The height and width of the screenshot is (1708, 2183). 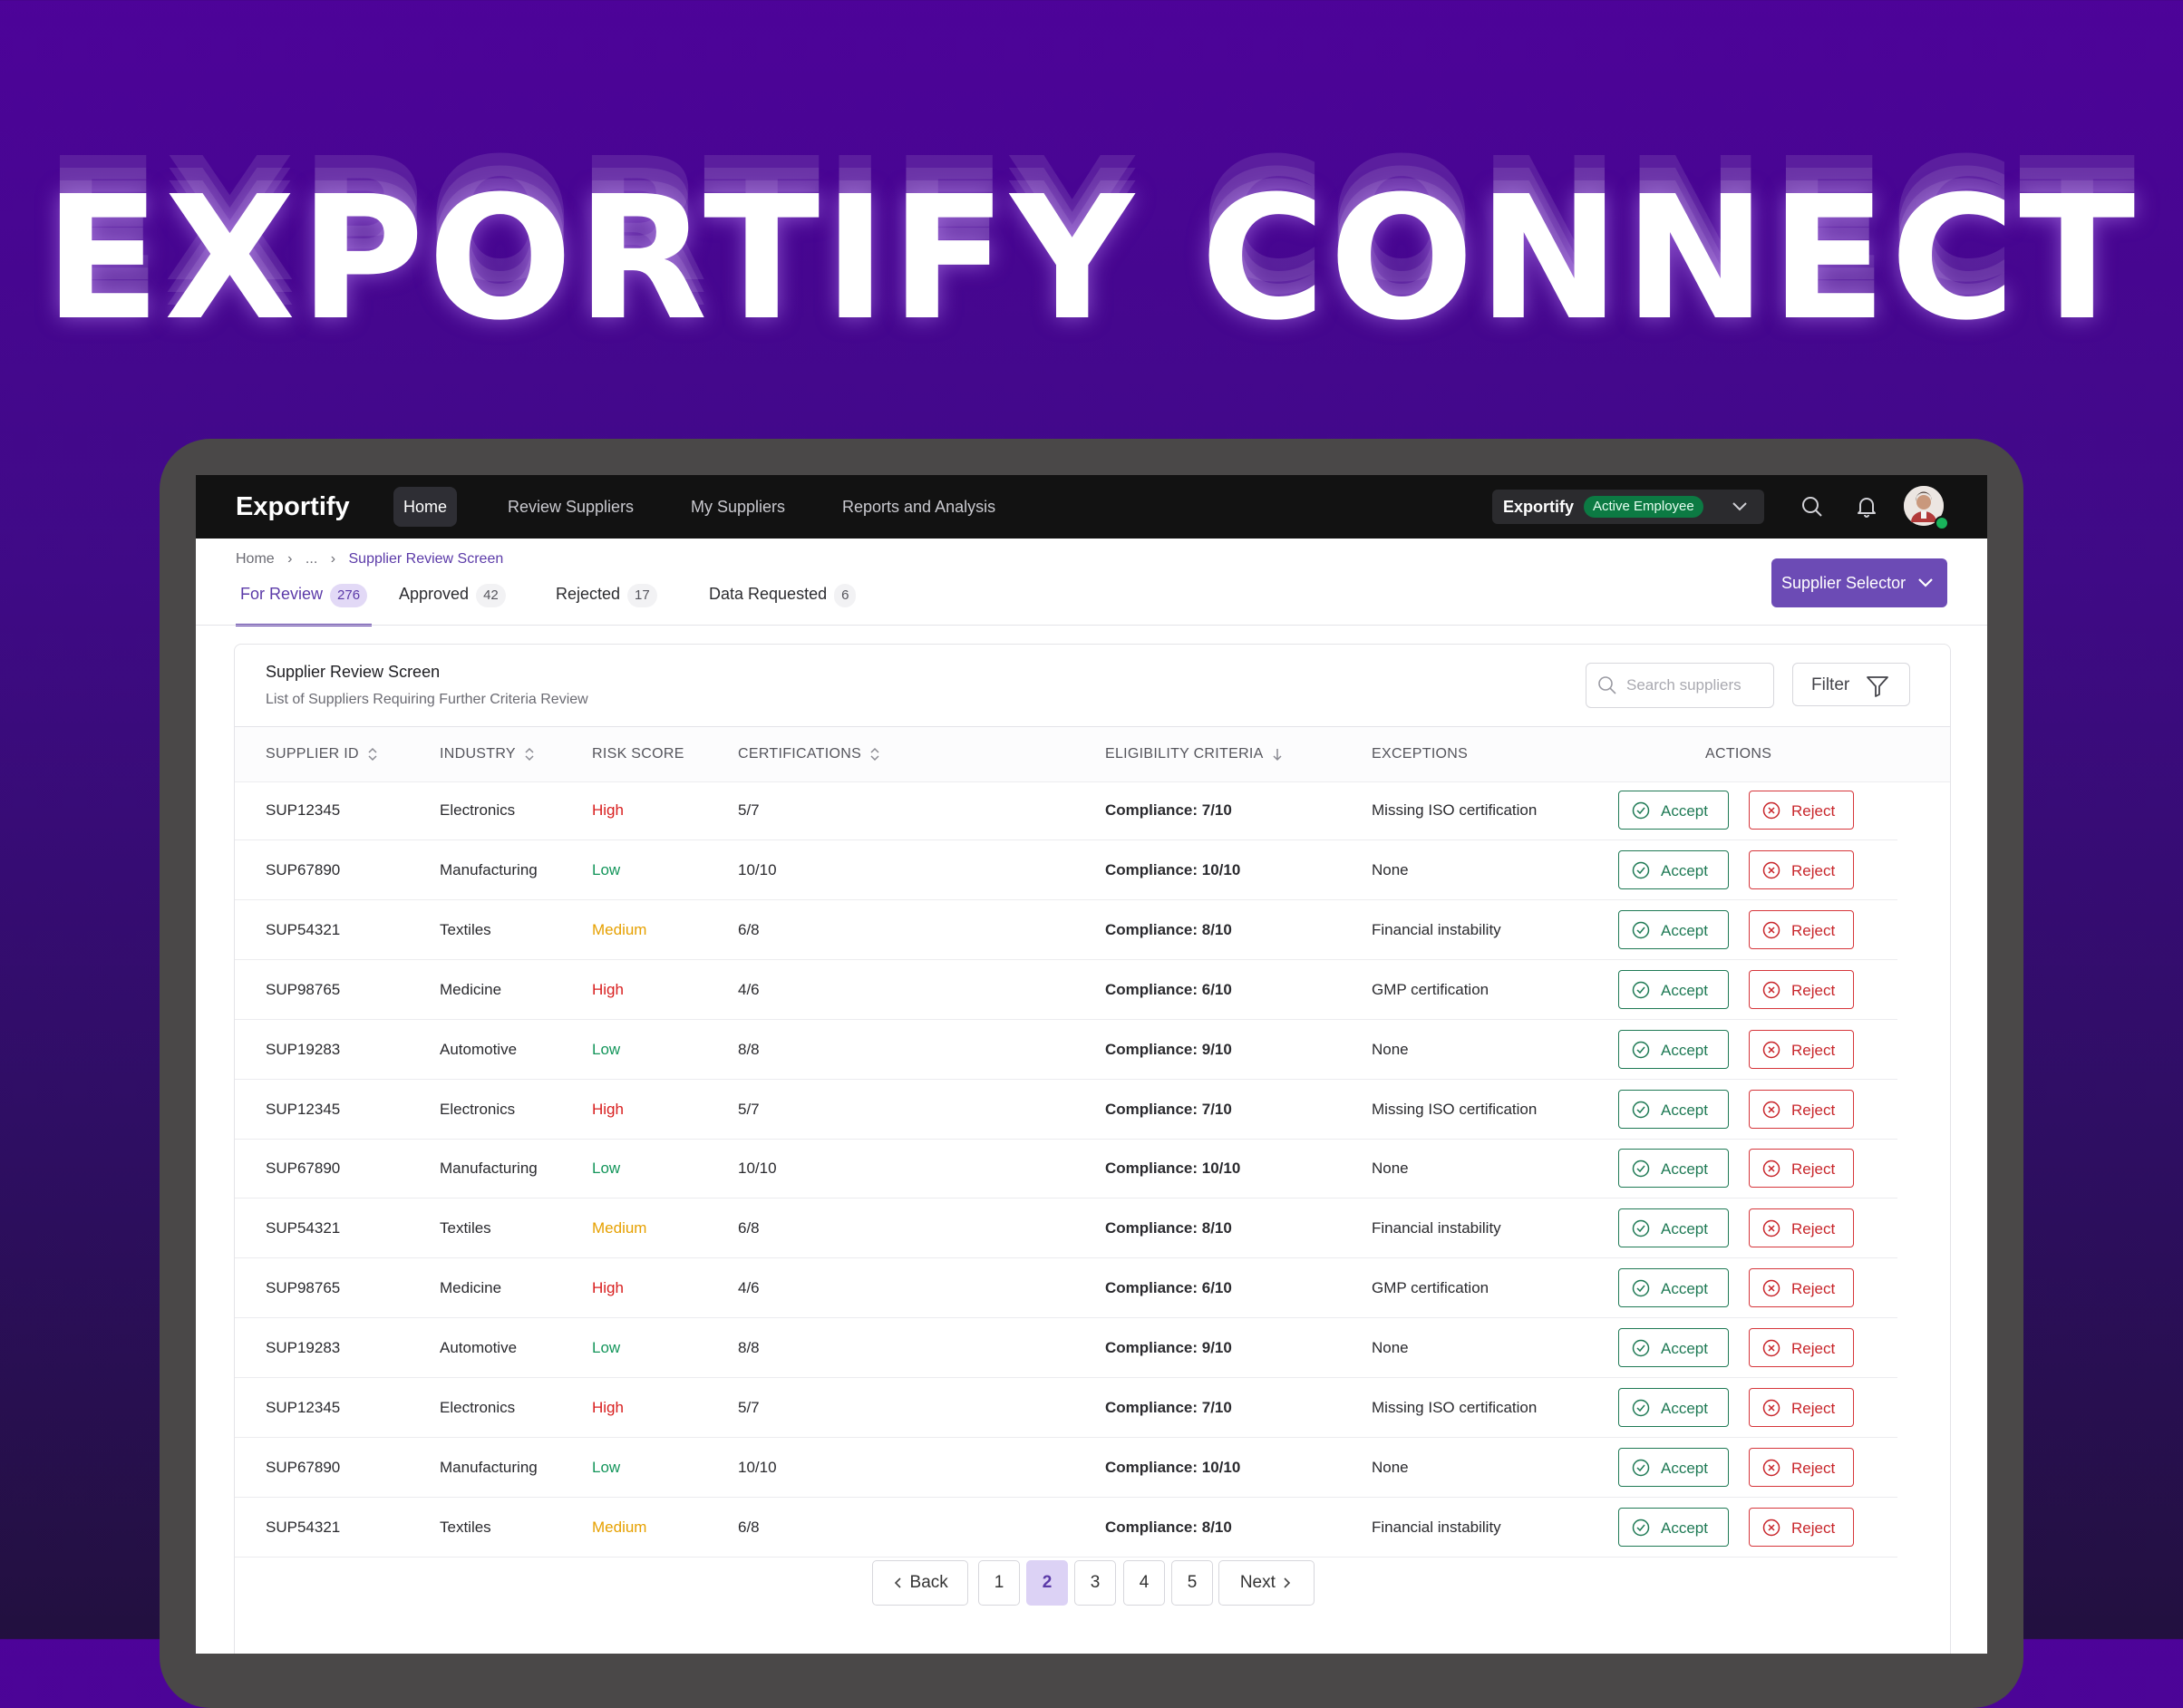 I want to click on exceptions-cell: Financial instability, so click(x=1436, y=1228).